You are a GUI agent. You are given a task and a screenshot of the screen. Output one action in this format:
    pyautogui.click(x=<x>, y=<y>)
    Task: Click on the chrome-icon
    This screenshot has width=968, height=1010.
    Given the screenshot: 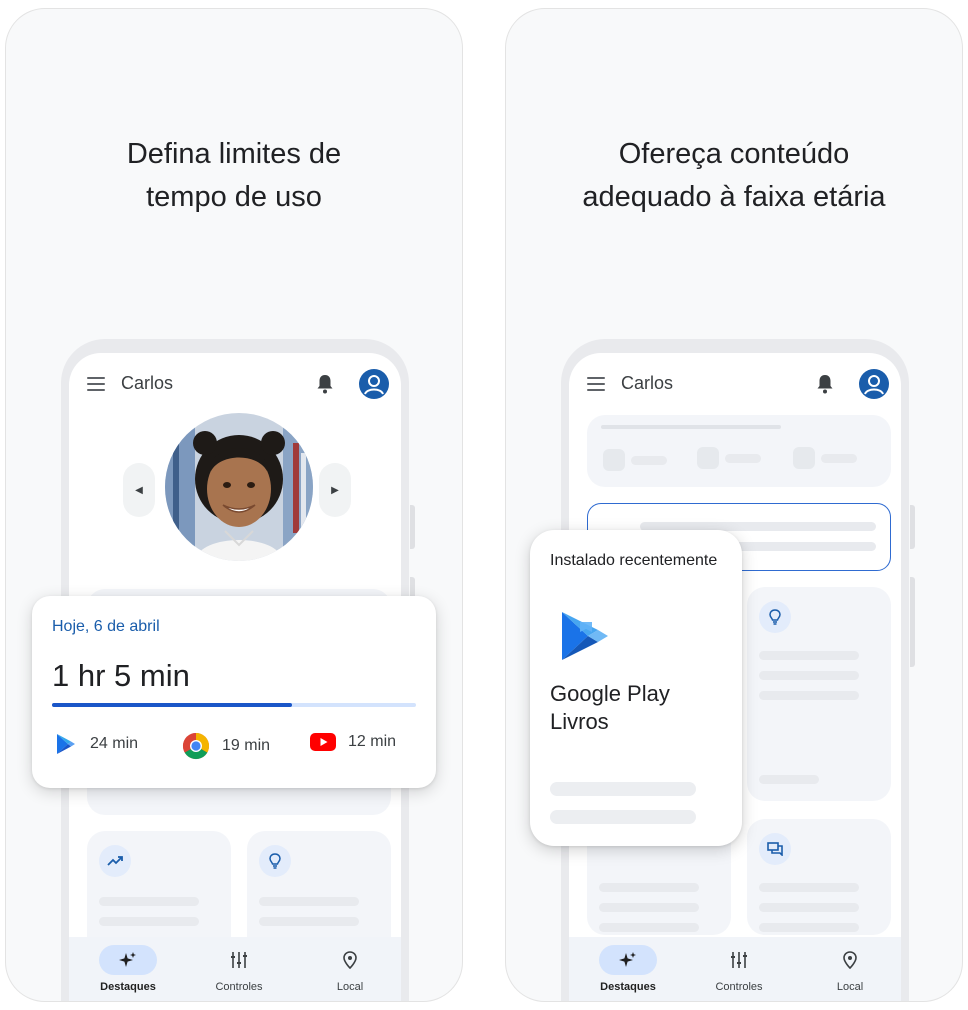 What is the action you would take?
    pyautogui.click(x=196, y=746)
    